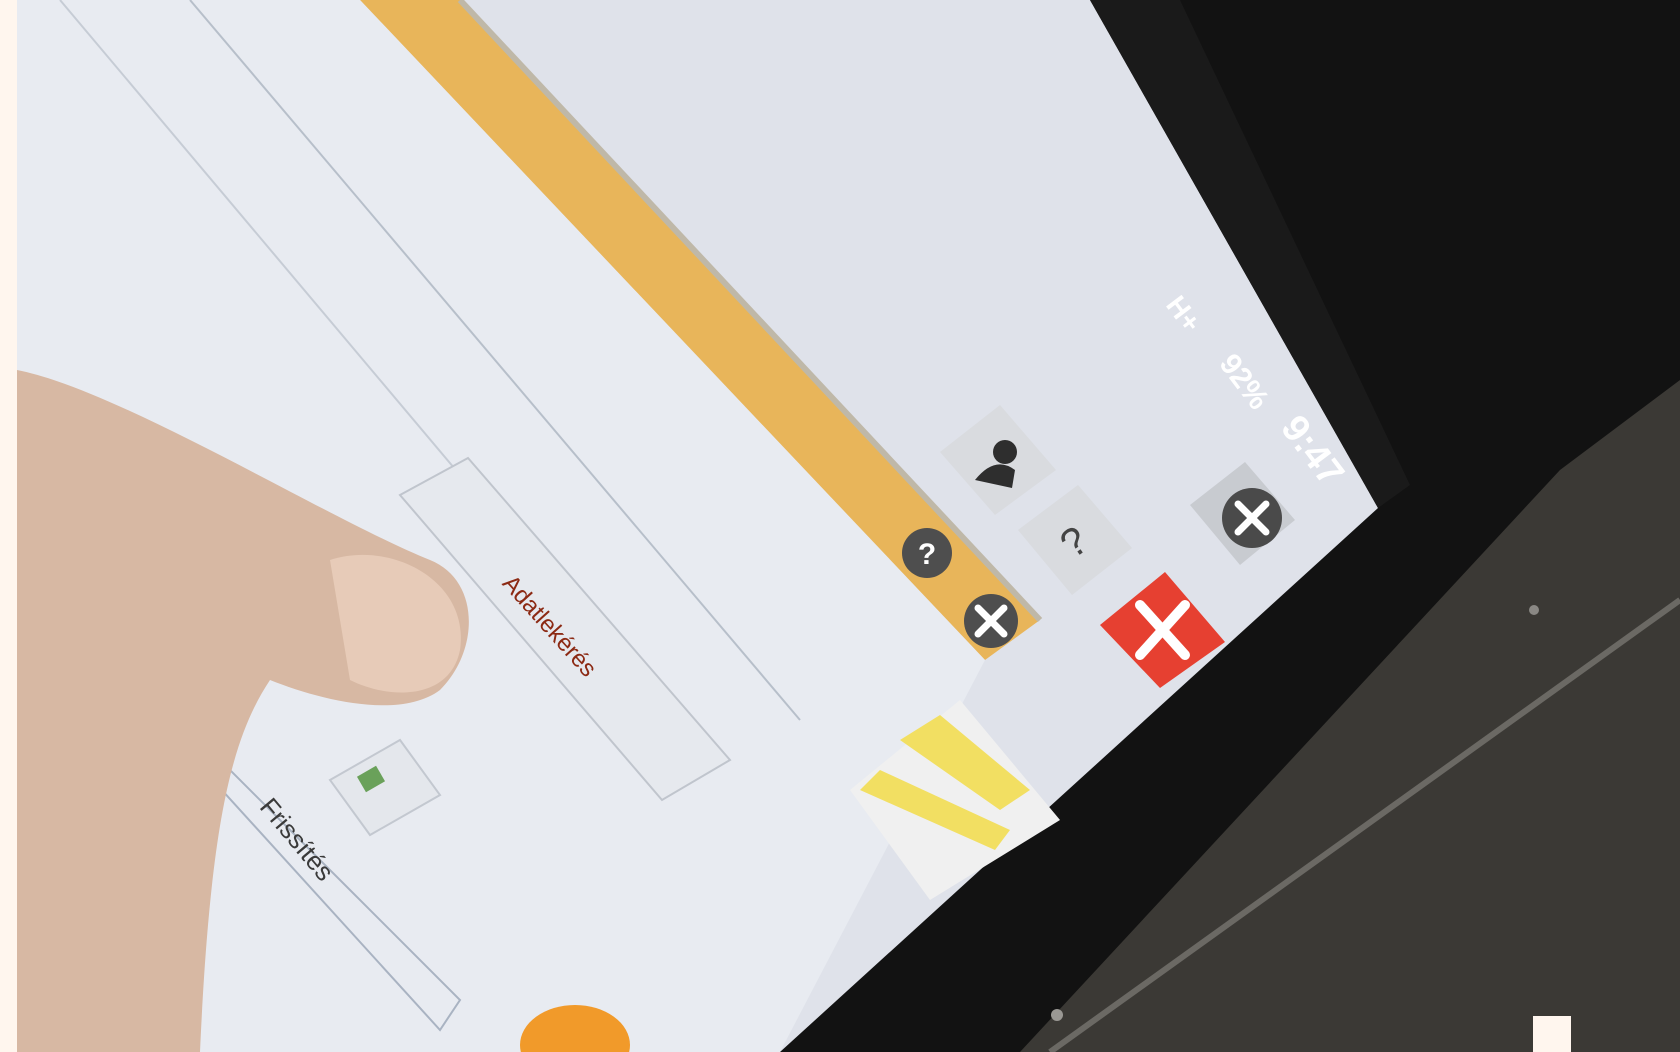 This screenshot has width=1680, height=1052. Describe the element at coordinates (1057, 1015) in the screenshot. I see `tablet-button` at that location.